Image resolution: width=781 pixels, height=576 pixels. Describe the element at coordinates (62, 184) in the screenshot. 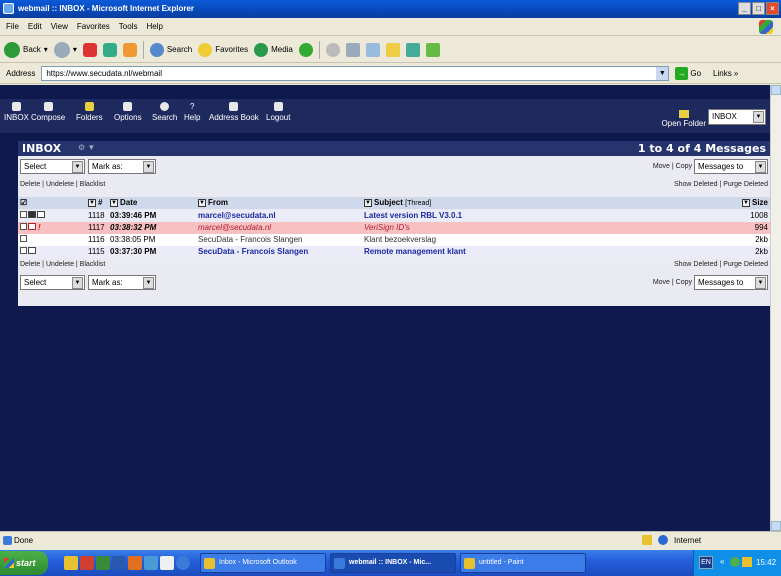

I see `delete-undelete-blacklist-links: Delete | Undelete | Blacklist` at that location.